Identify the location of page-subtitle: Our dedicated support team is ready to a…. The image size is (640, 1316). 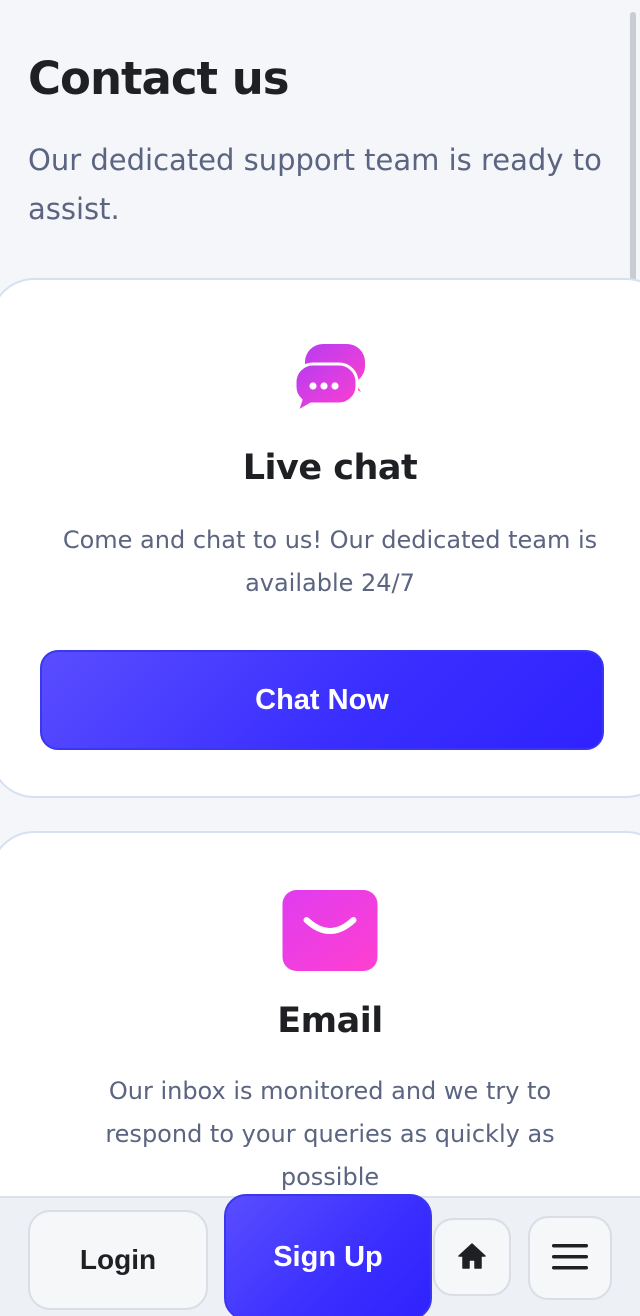
(315, 184).